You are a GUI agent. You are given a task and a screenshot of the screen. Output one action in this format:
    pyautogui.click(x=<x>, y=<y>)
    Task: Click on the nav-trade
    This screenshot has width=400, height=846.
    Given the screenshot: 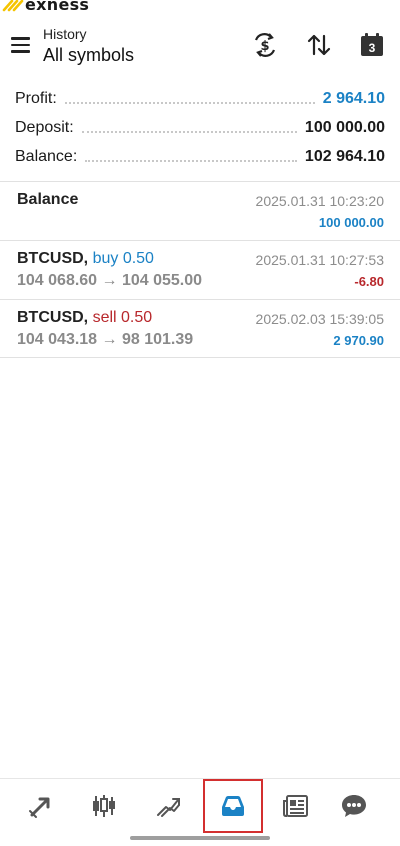 What is the action you would take?
    pyautogui.click(x=168, y=806)
    